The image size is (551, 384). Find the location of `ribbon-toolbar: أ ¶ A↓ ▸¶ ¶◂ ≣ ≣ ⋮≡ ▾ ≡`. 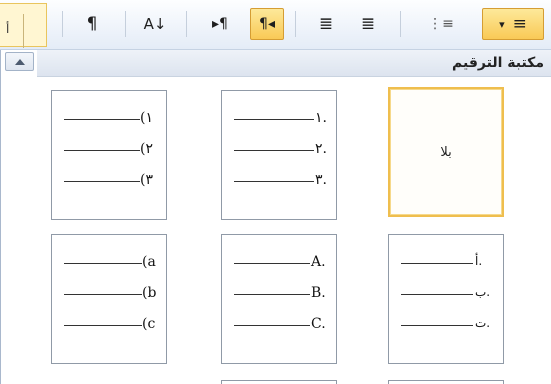

ribbon-toolbar: أ ¶ A↓ ▸¶ ¶◂ ≣ ≣ ⋮≡ ▾ ≡ is located at coordinates (275, 25).